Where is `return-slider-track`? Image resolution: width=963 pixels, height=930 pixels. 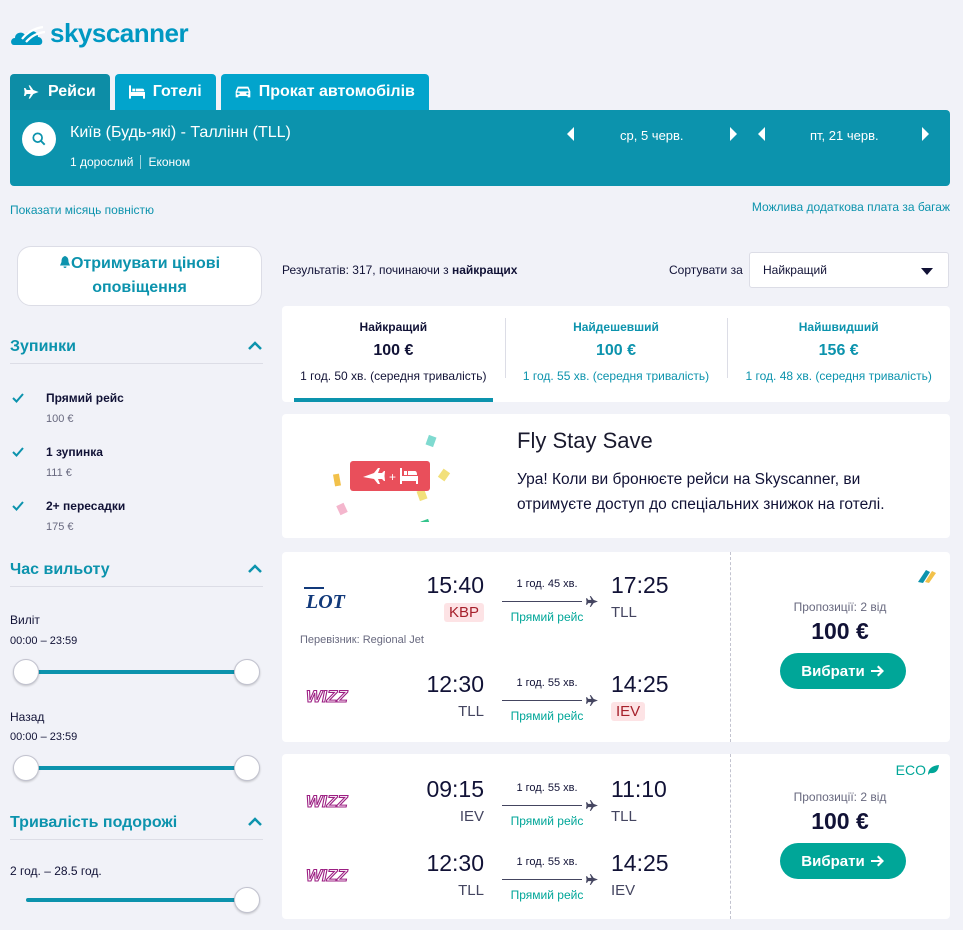 return-slider-track is located at coordinates (137, 768).